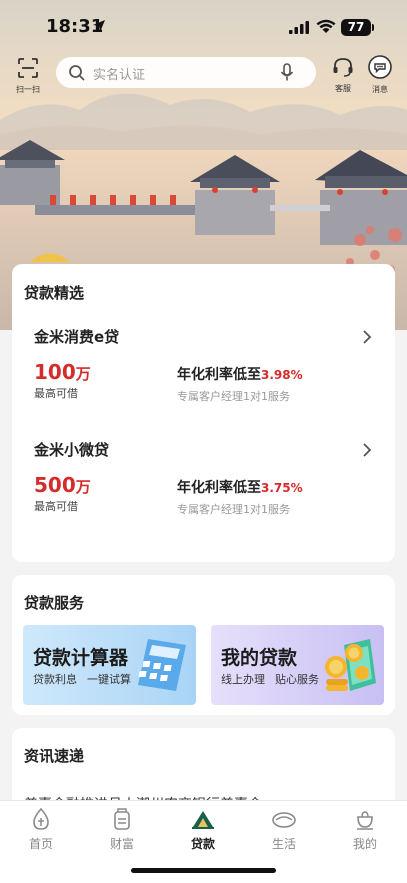  Describe the element at coordinates (284, 820) in the screenshot. I see `life-icon` at that location.